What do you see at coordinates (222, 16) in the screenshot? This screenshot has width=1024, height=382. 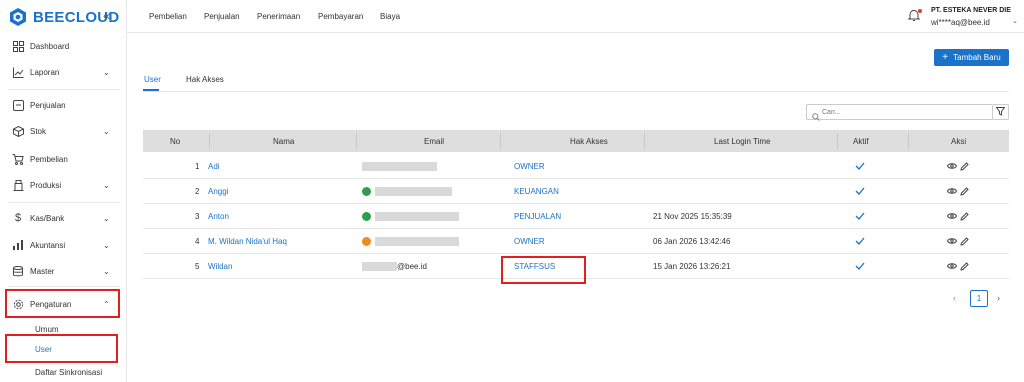 I see `topnav-penjualan: Penjualan` at bounding box center [222, 16].